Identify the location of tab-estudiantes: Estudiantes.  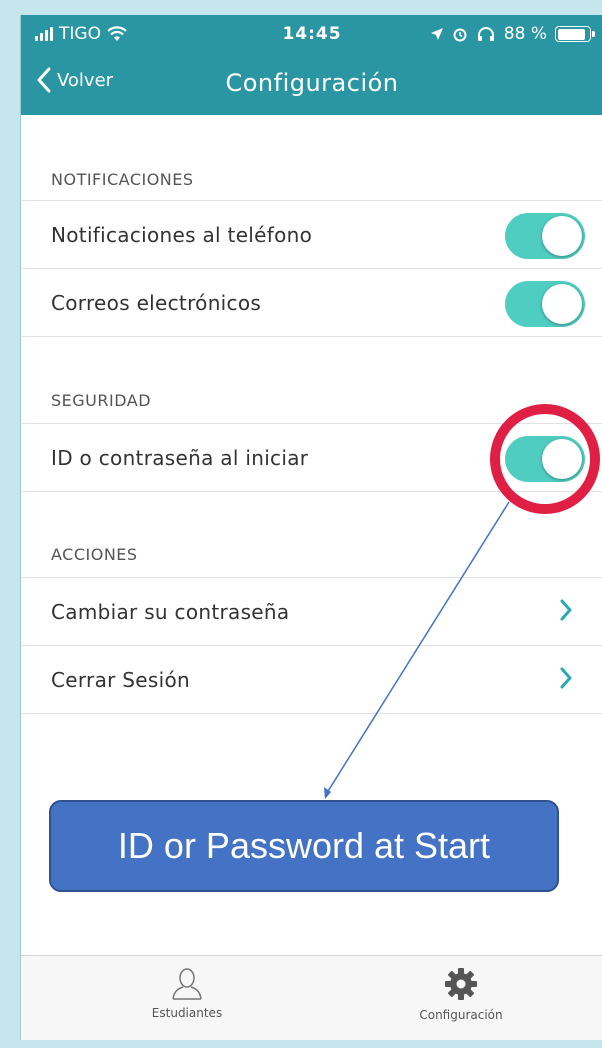
(187, 993).